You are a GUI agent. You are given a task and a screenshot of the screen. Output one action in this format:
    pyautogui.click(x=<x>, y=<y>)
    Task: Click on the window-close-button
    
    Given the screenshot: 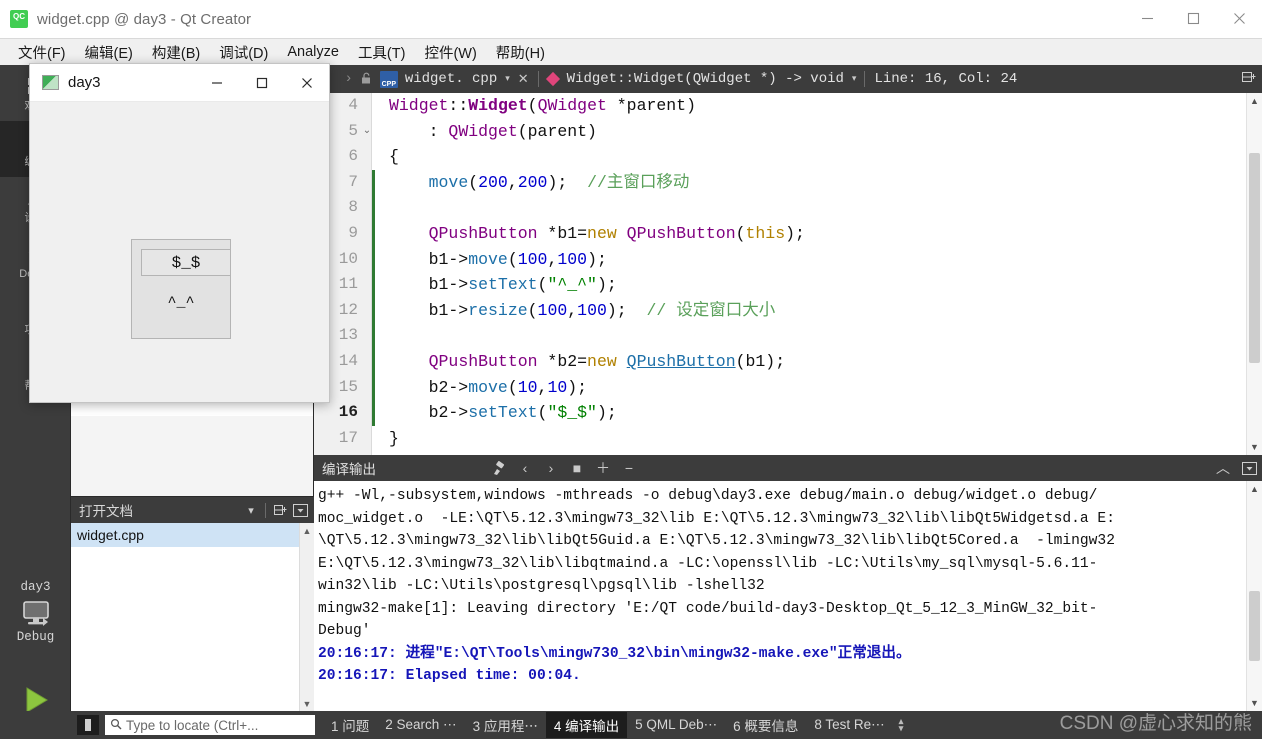 What is the action you would take?
    pyautogui.click(x=1239, y=19)
    